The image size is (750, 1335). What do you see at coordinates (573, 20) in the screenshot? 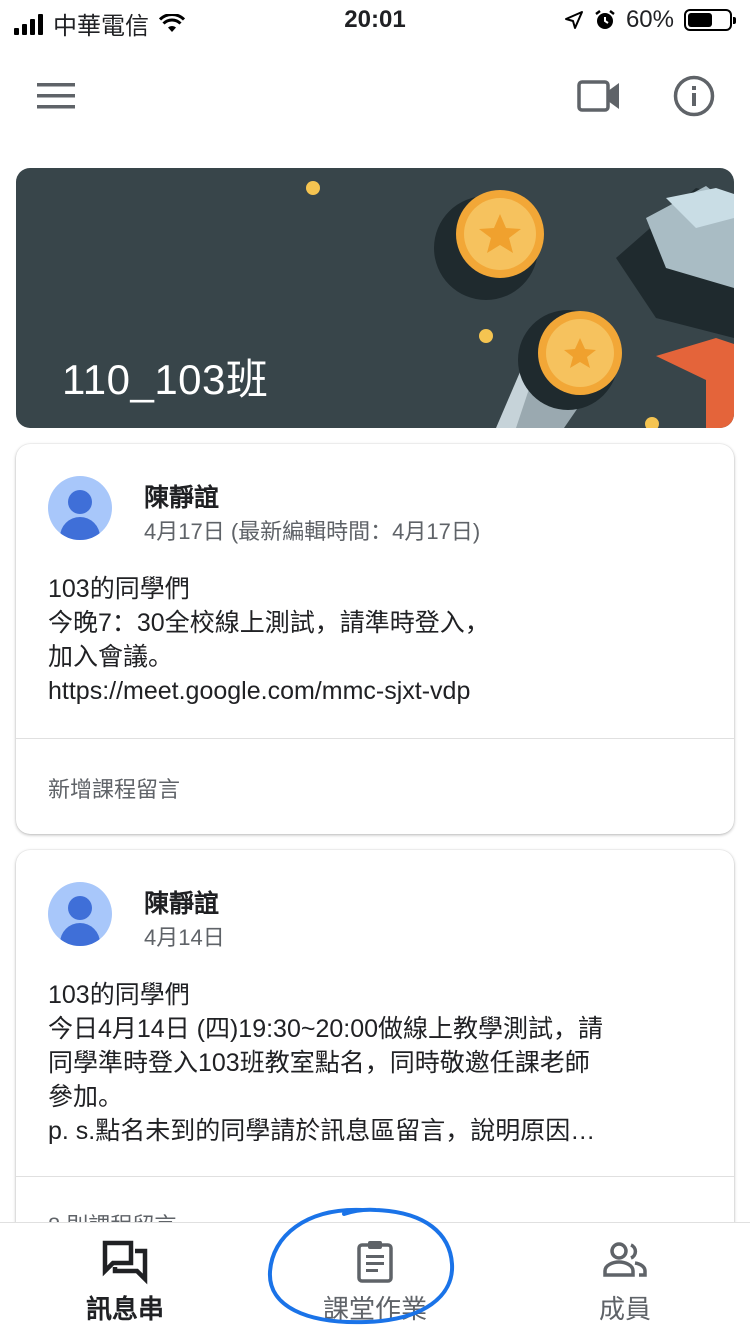
I see `location-arrow-icon` at bounding box center [573, 20].